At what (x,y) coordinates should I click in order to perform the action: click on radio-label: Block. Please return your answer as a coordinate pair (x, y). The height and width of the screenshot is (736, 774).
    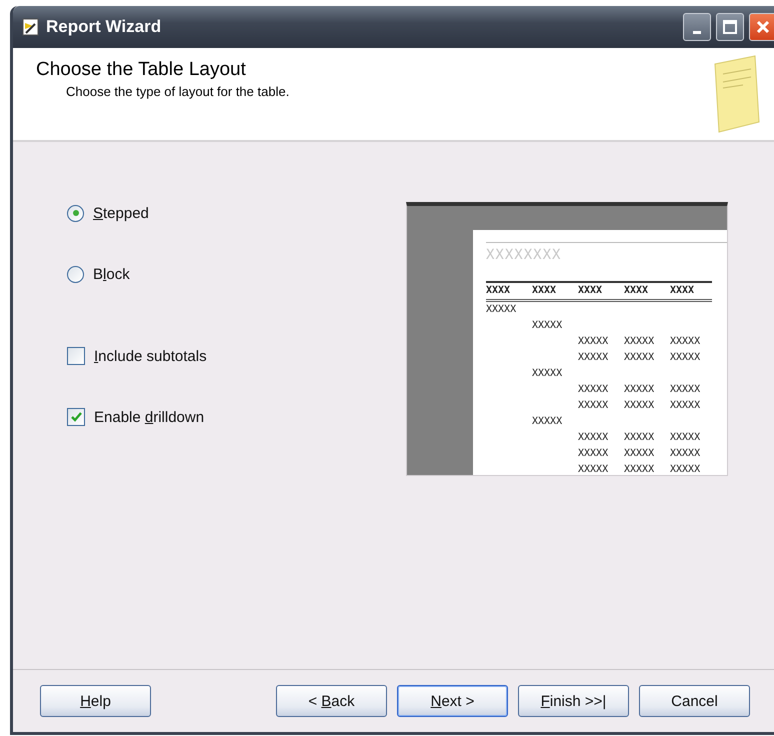
    Looking at the image, I should click on (111, 274).